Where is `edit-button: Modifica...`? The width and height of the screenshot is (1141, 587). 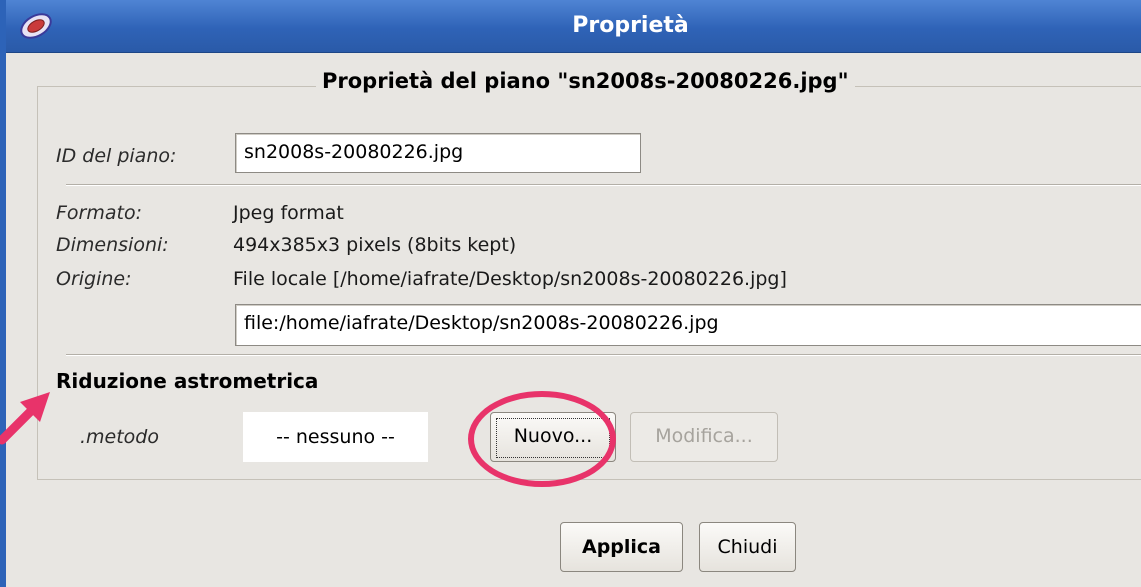
edit-button: Modifica... is located at coordinates (704, 437).